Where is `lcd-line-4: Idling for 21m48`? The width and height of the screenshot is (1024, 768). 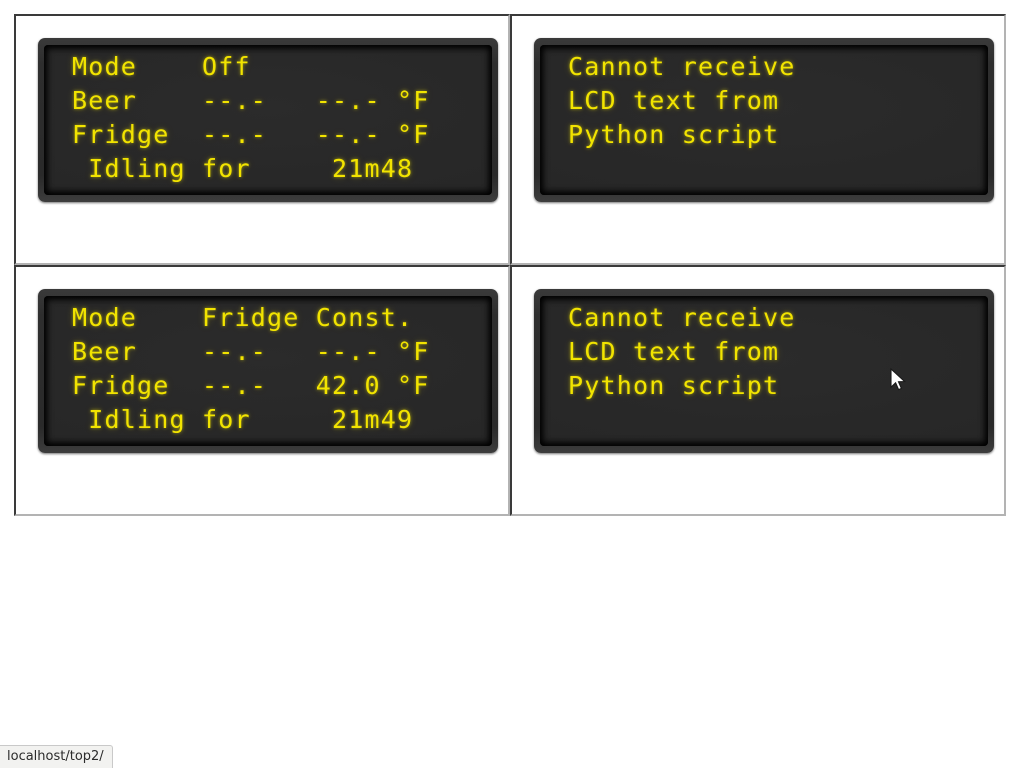 lcd-line-4: Idling for 21m48 is located at coordinates (243, 168).